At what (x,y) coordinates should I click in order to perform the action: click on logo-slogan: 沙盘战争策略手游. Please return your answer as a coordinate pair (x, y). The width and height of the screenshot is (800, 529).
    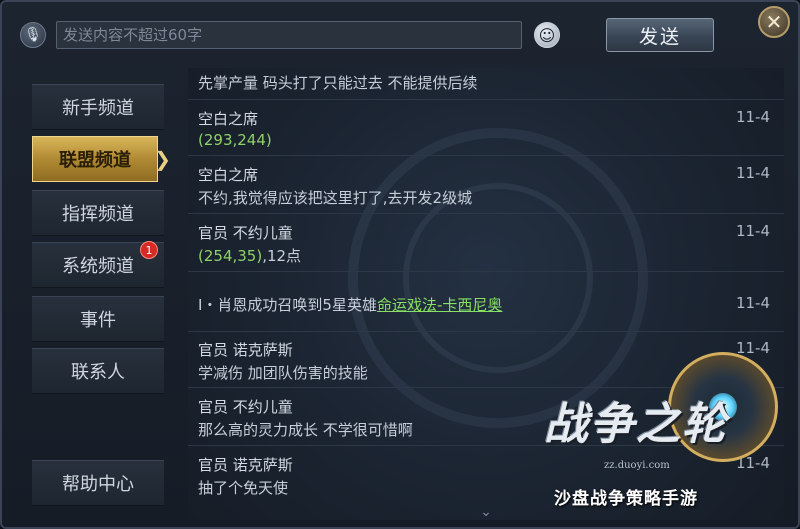
    Looking at the image, I should click on (626, 499).